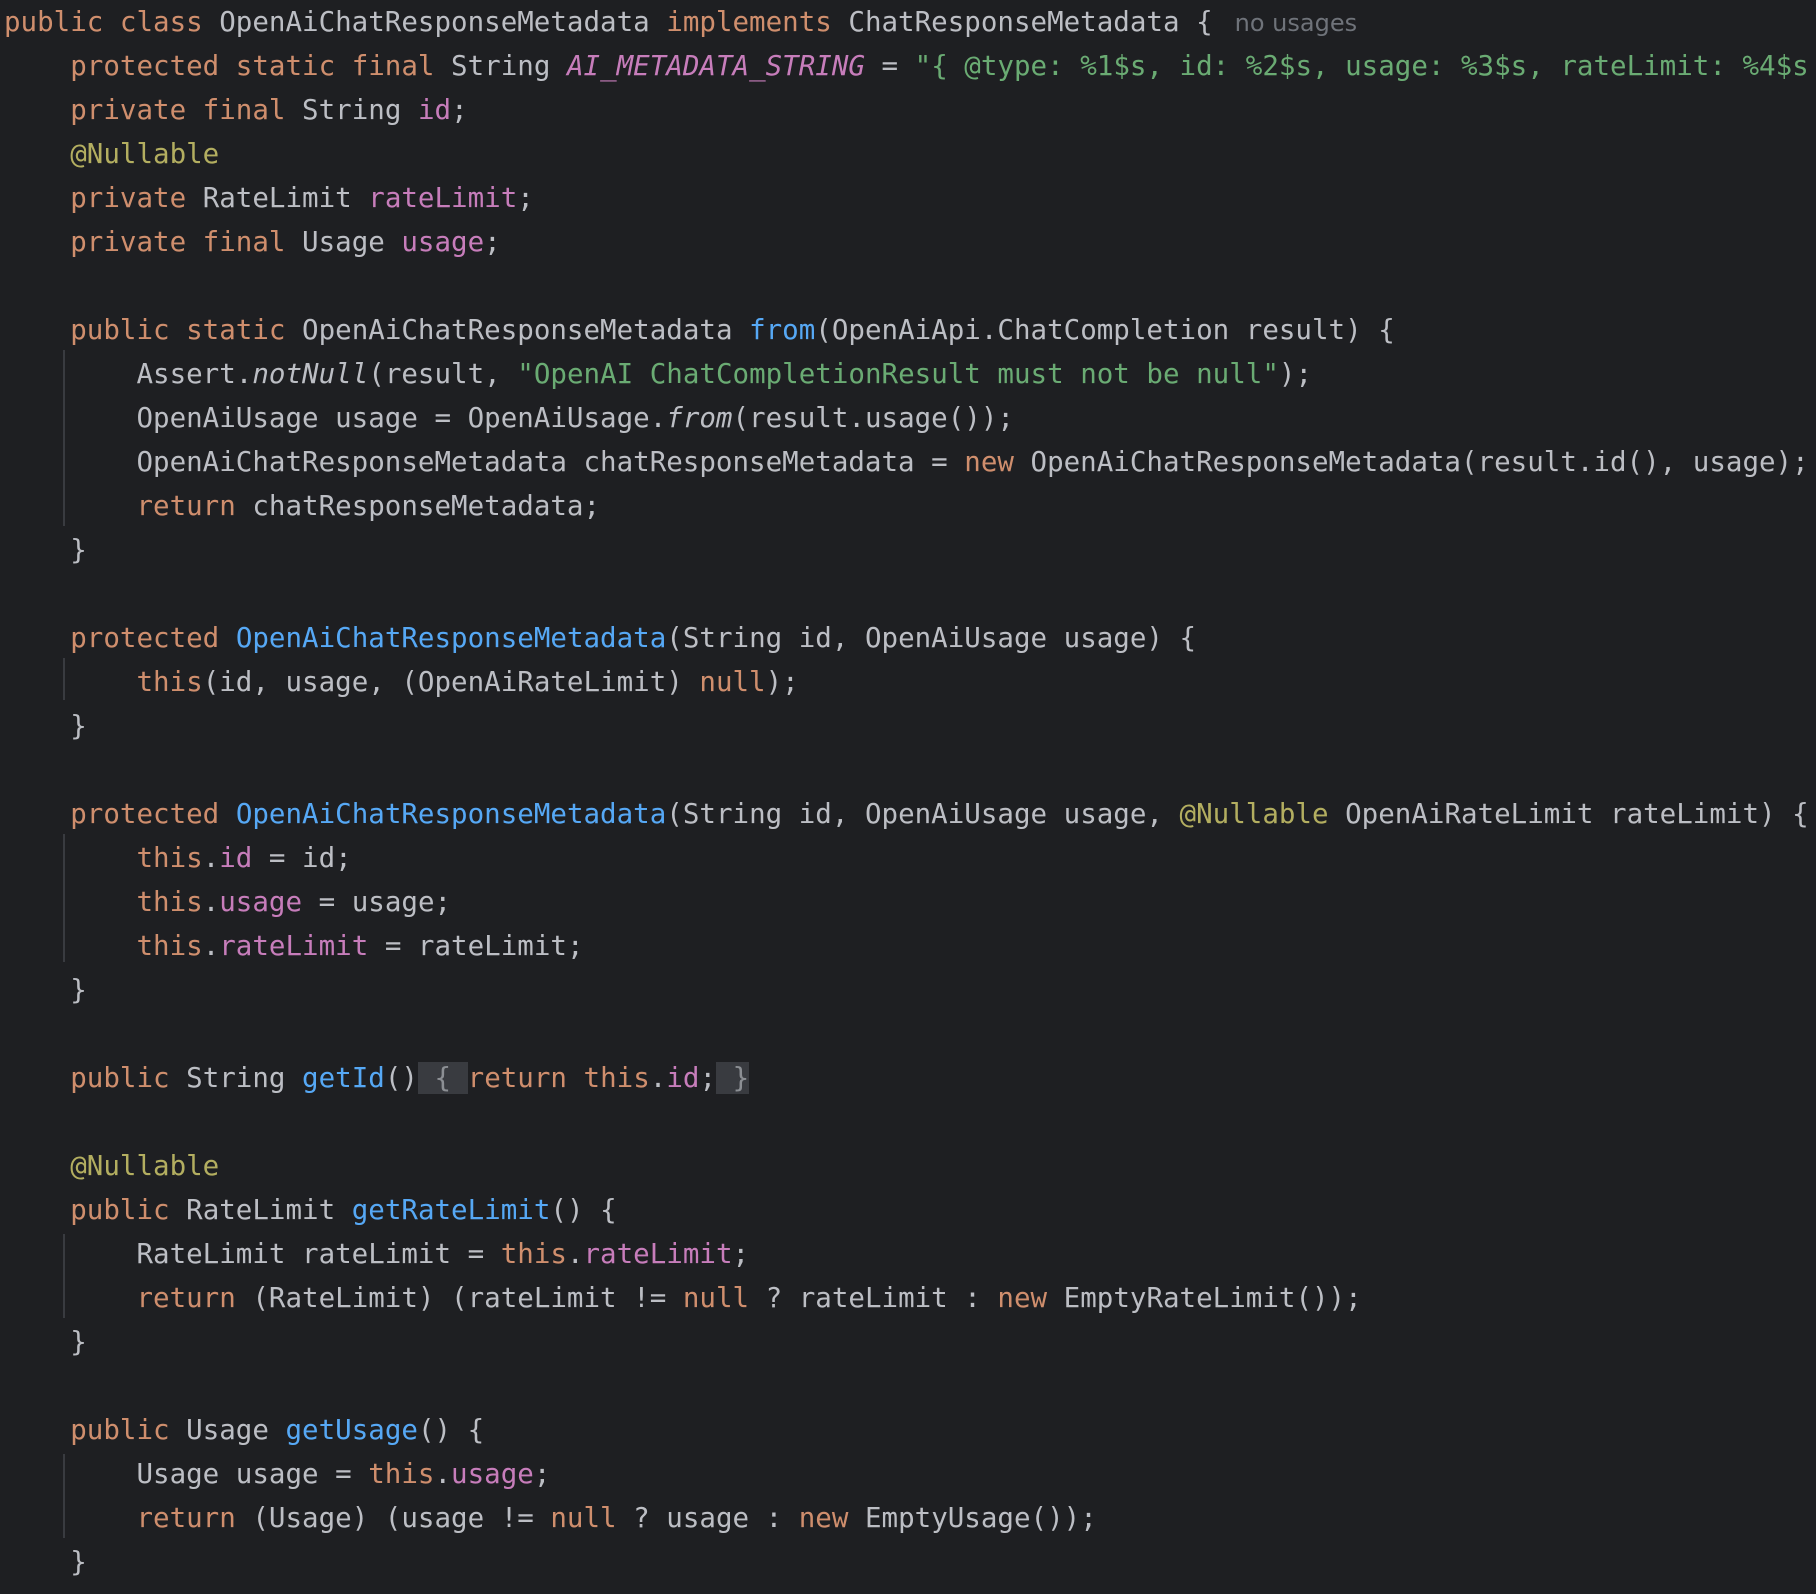 The image size is (1816, 1594). I want to click on code-line: Usage usage = this.usage;, so click(277, 1474).